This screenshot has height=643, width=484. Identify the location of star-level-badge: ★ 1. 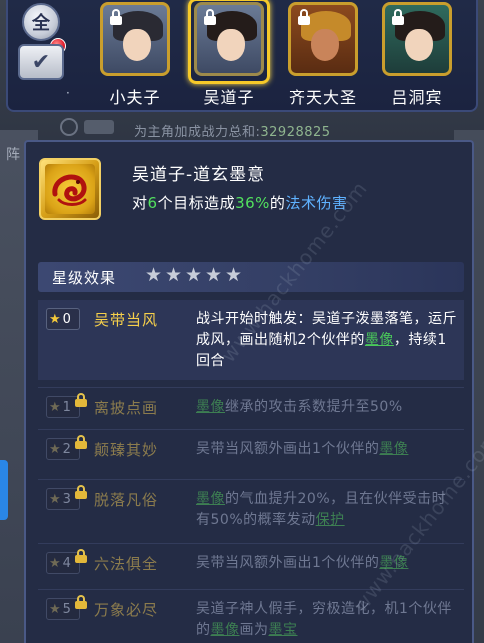
(66, 405).